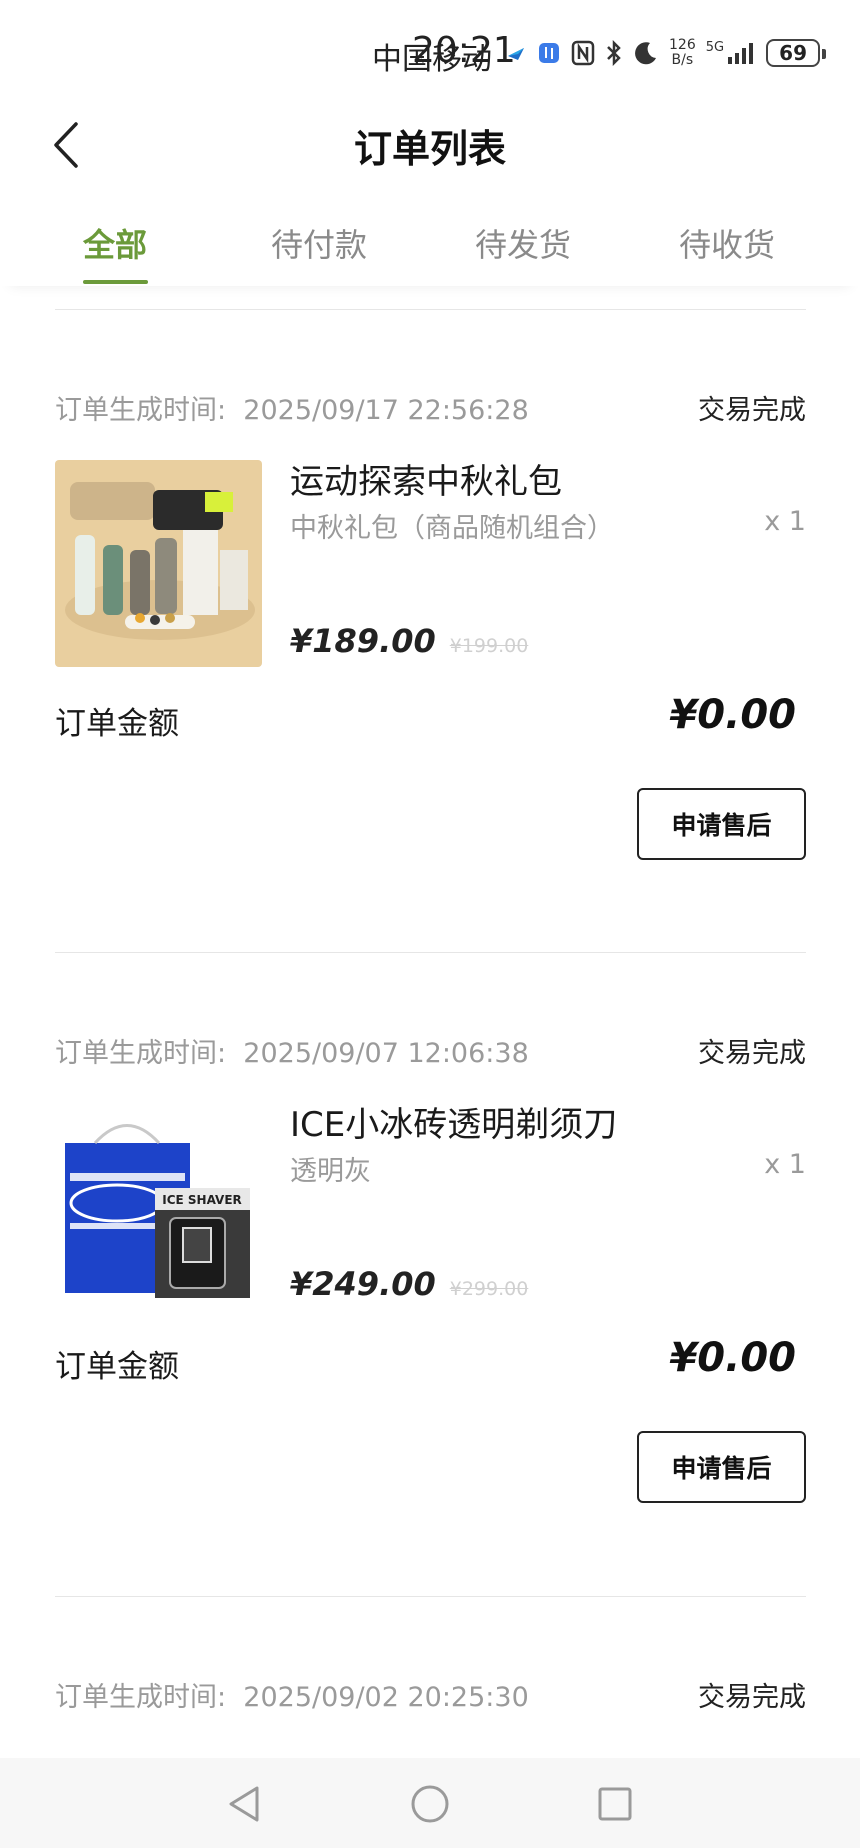 This screenshot has width=860, height=1848. Describe the element at coordinates (666, 53) in the screenshot. I see `status-icons: 126 B/s 5G 69` at that location.